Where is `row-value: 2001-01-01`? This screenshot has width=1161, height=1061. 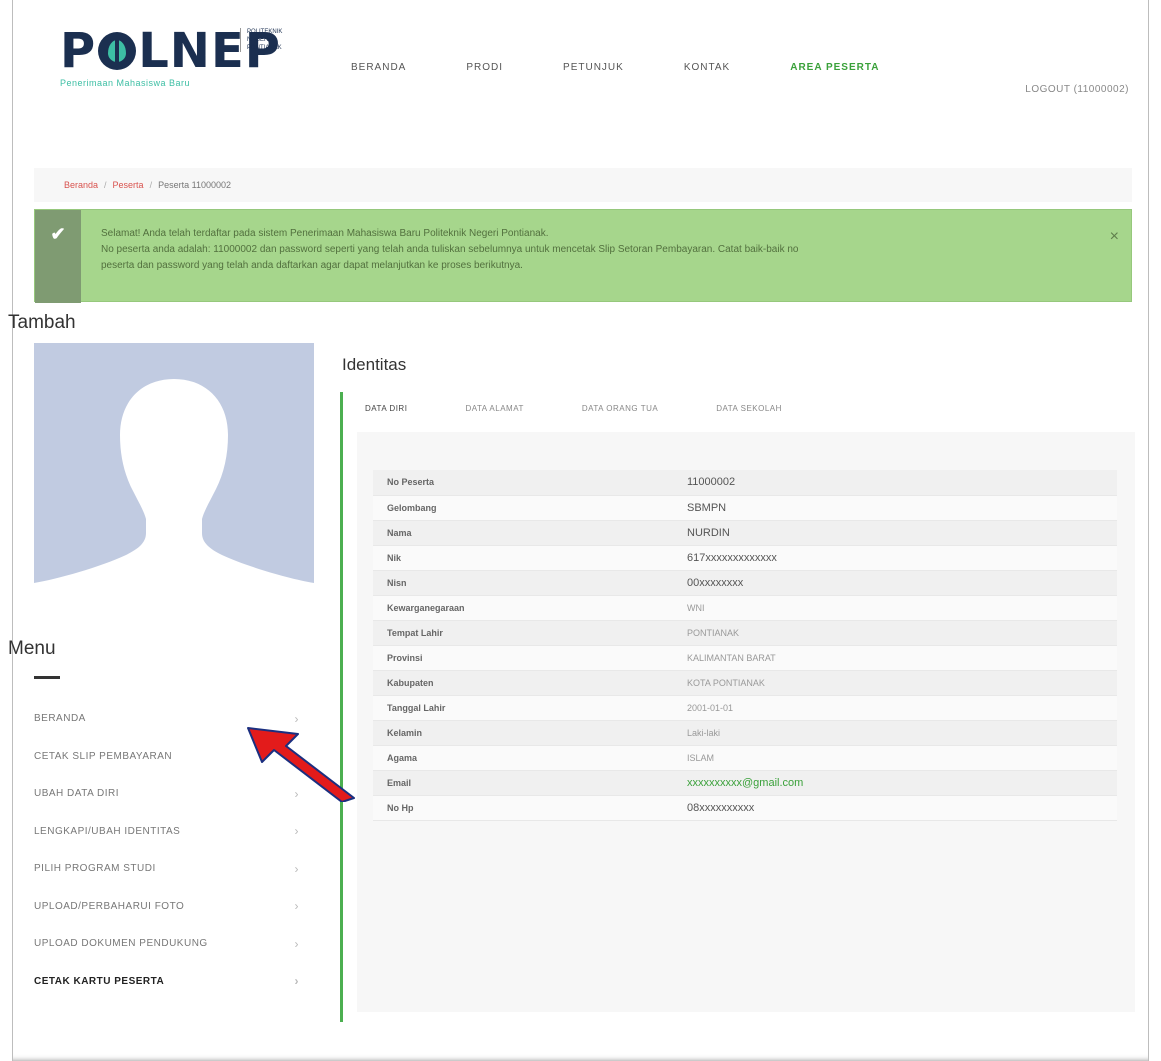 row-value: 2001-01-01 is located at coordinates (896, 708).